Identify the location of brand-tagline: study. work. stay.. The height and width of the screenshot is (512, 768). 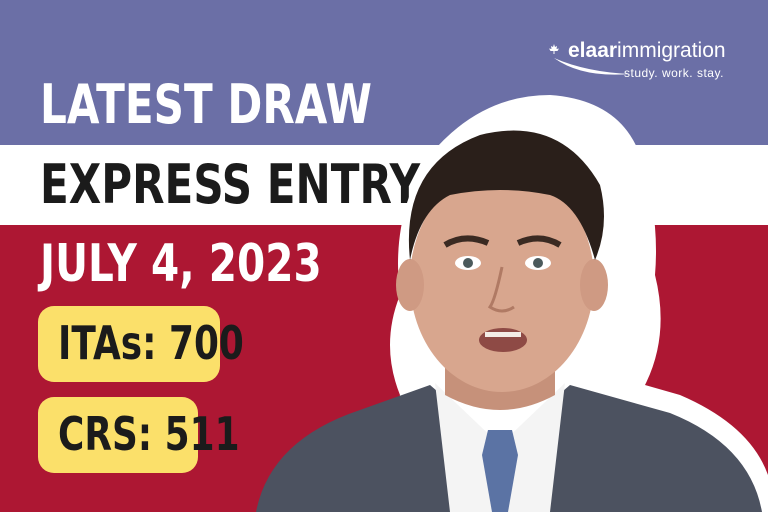
(674, 73).